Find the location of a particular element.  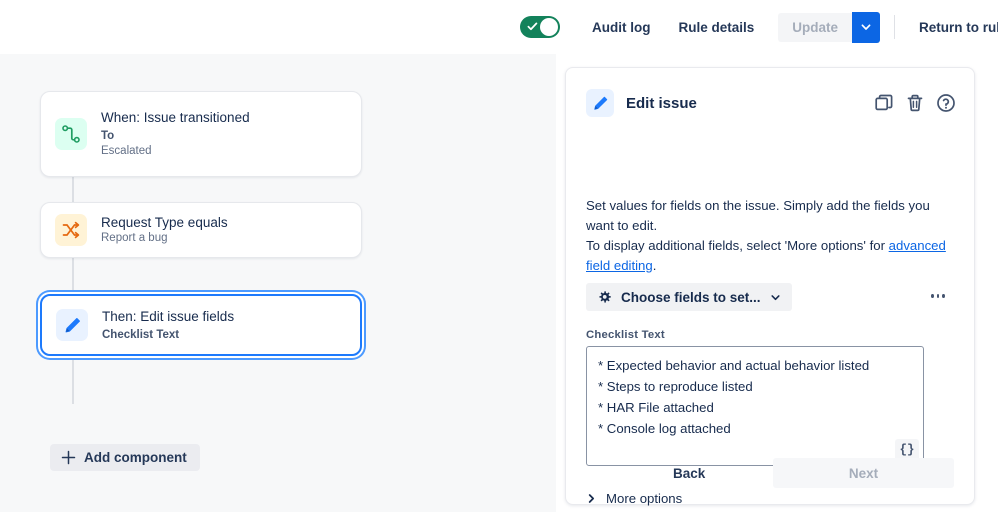

node-text-block: When: Issue transitioned To Escalated is located at coordinates (173, 134).